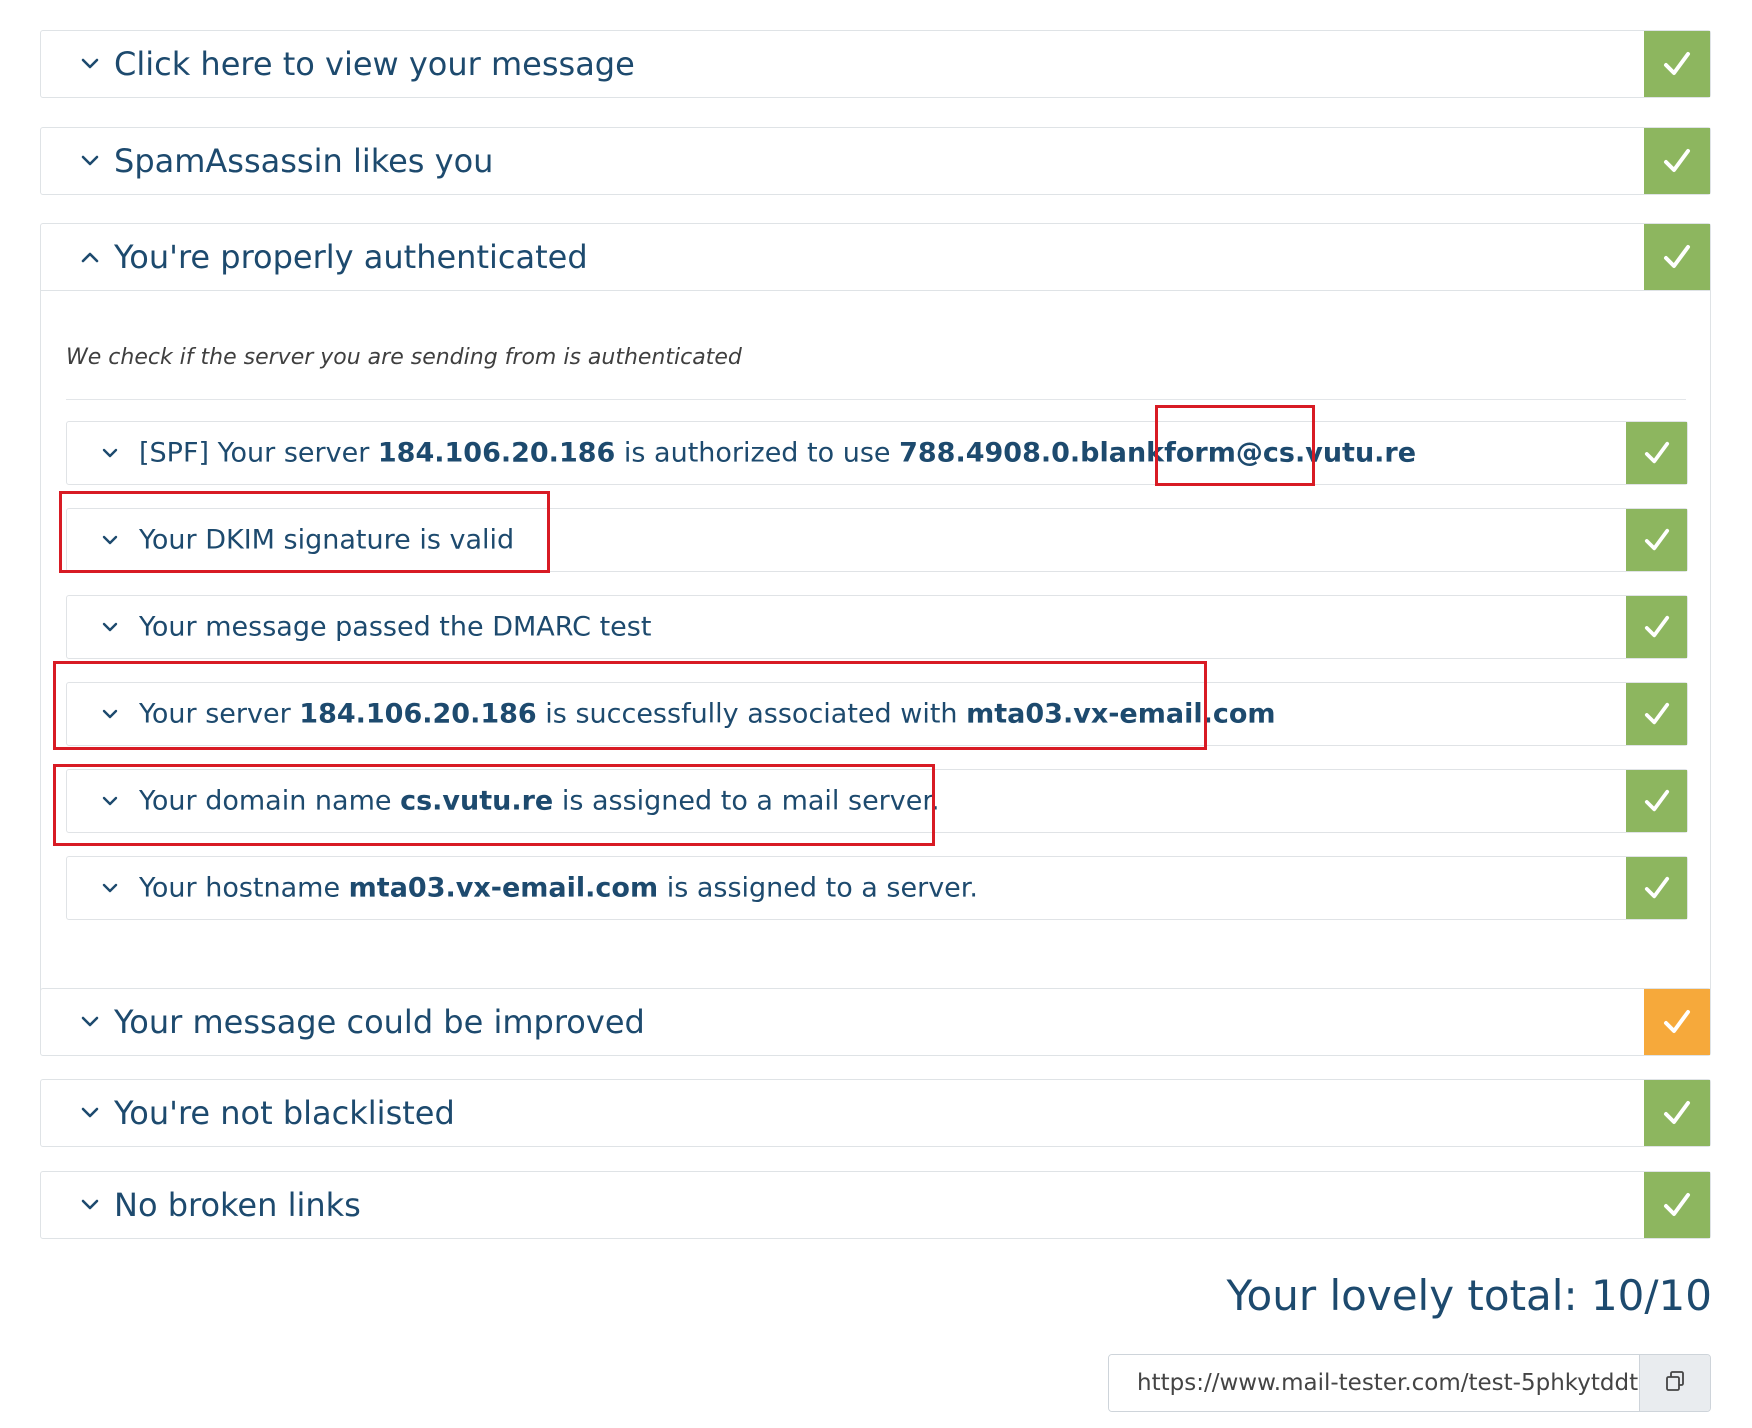 The height and width of the screenshot is (1428, 1752). What do you see at coordinates (258, 453) in the screenshot?
I see `spf-prefix: [SPF] Your server` at bounding box center [258, 453].